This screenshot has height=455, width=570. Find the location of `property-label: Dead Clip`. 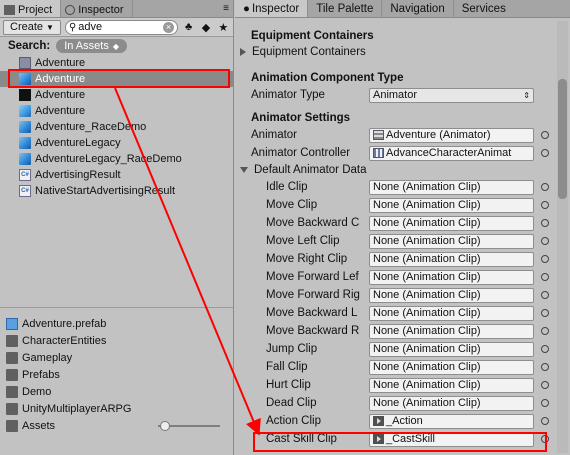

property-label: Dead Clip is located at coordinates (291, 403).